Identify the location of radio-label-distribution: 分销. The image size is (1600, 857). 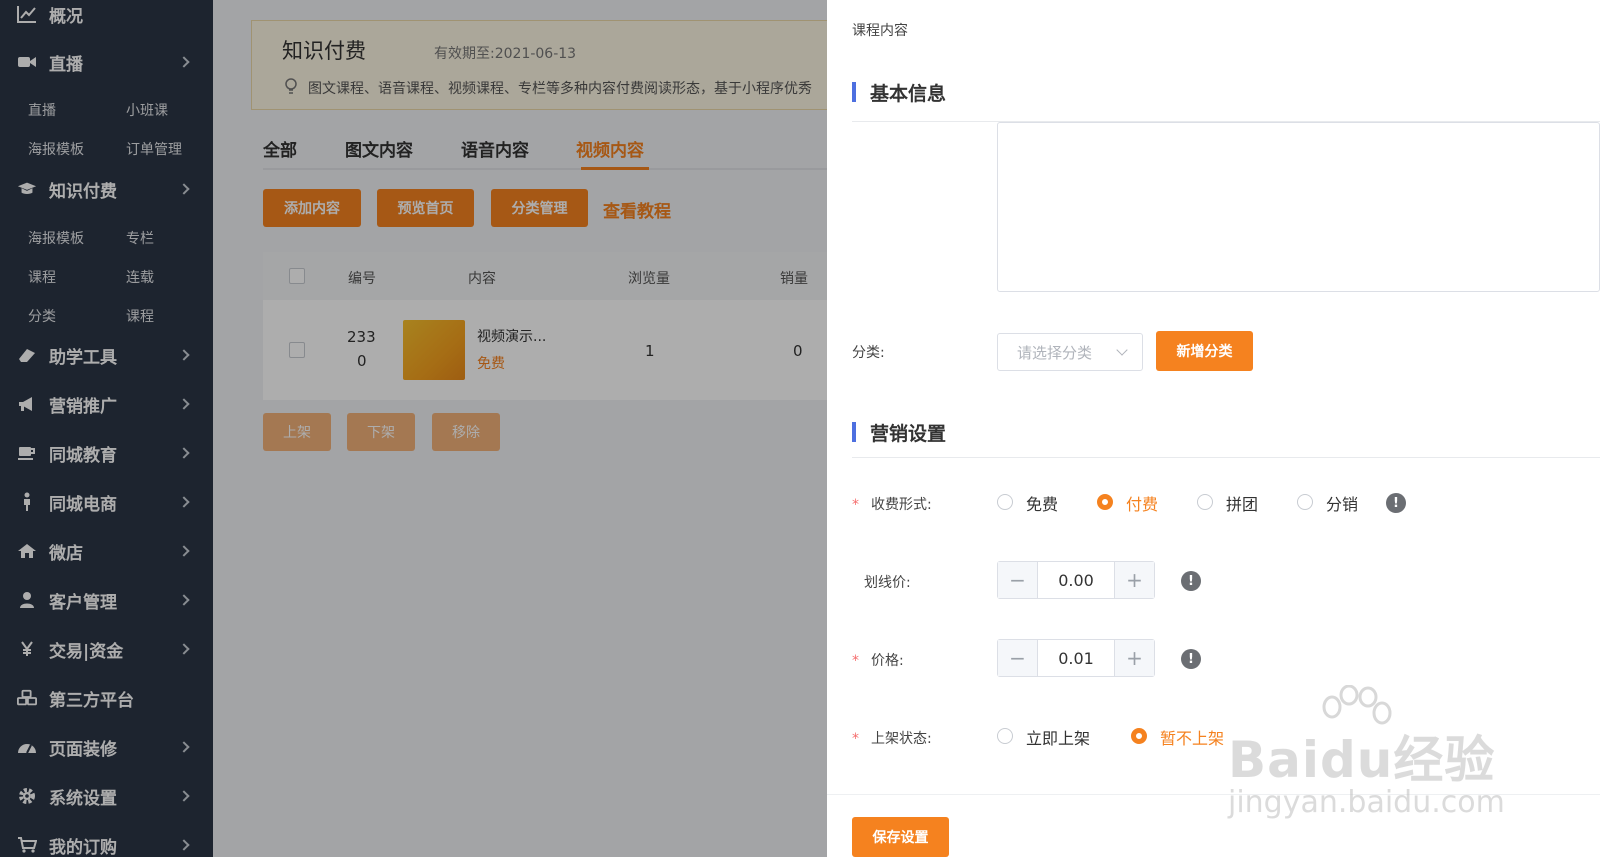
(1342, 503).